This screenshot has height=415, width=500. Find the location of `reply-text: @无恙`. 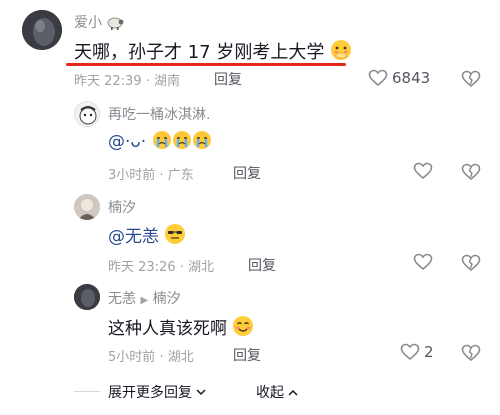

reply-text: @无恙 is located at coordinates (147, 236).